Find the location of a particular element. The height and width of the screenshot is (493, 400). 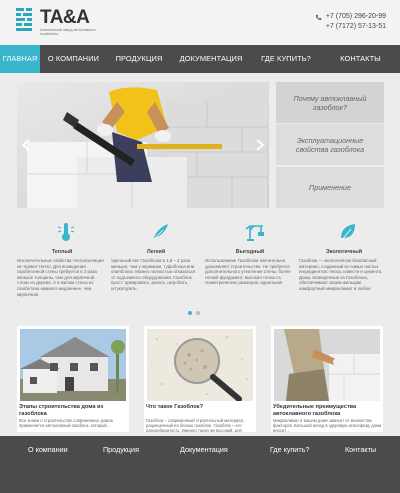

crane-icon is located at coordinates (254, 233).